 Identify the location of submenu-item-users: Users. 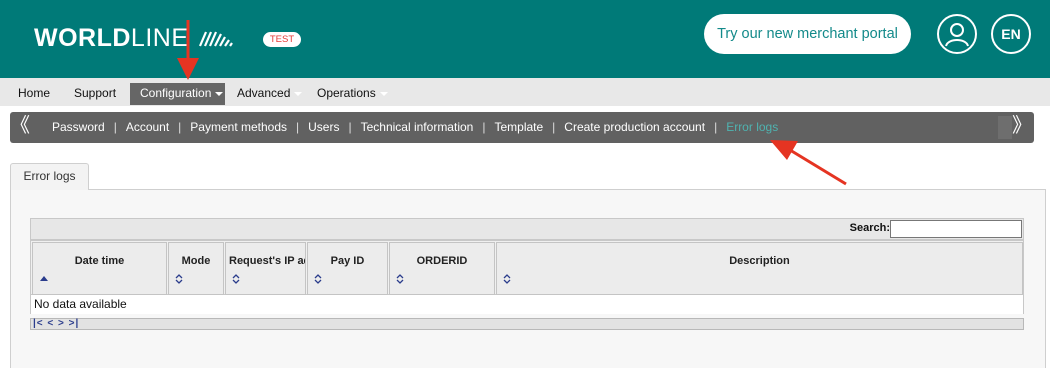
(323, 127).